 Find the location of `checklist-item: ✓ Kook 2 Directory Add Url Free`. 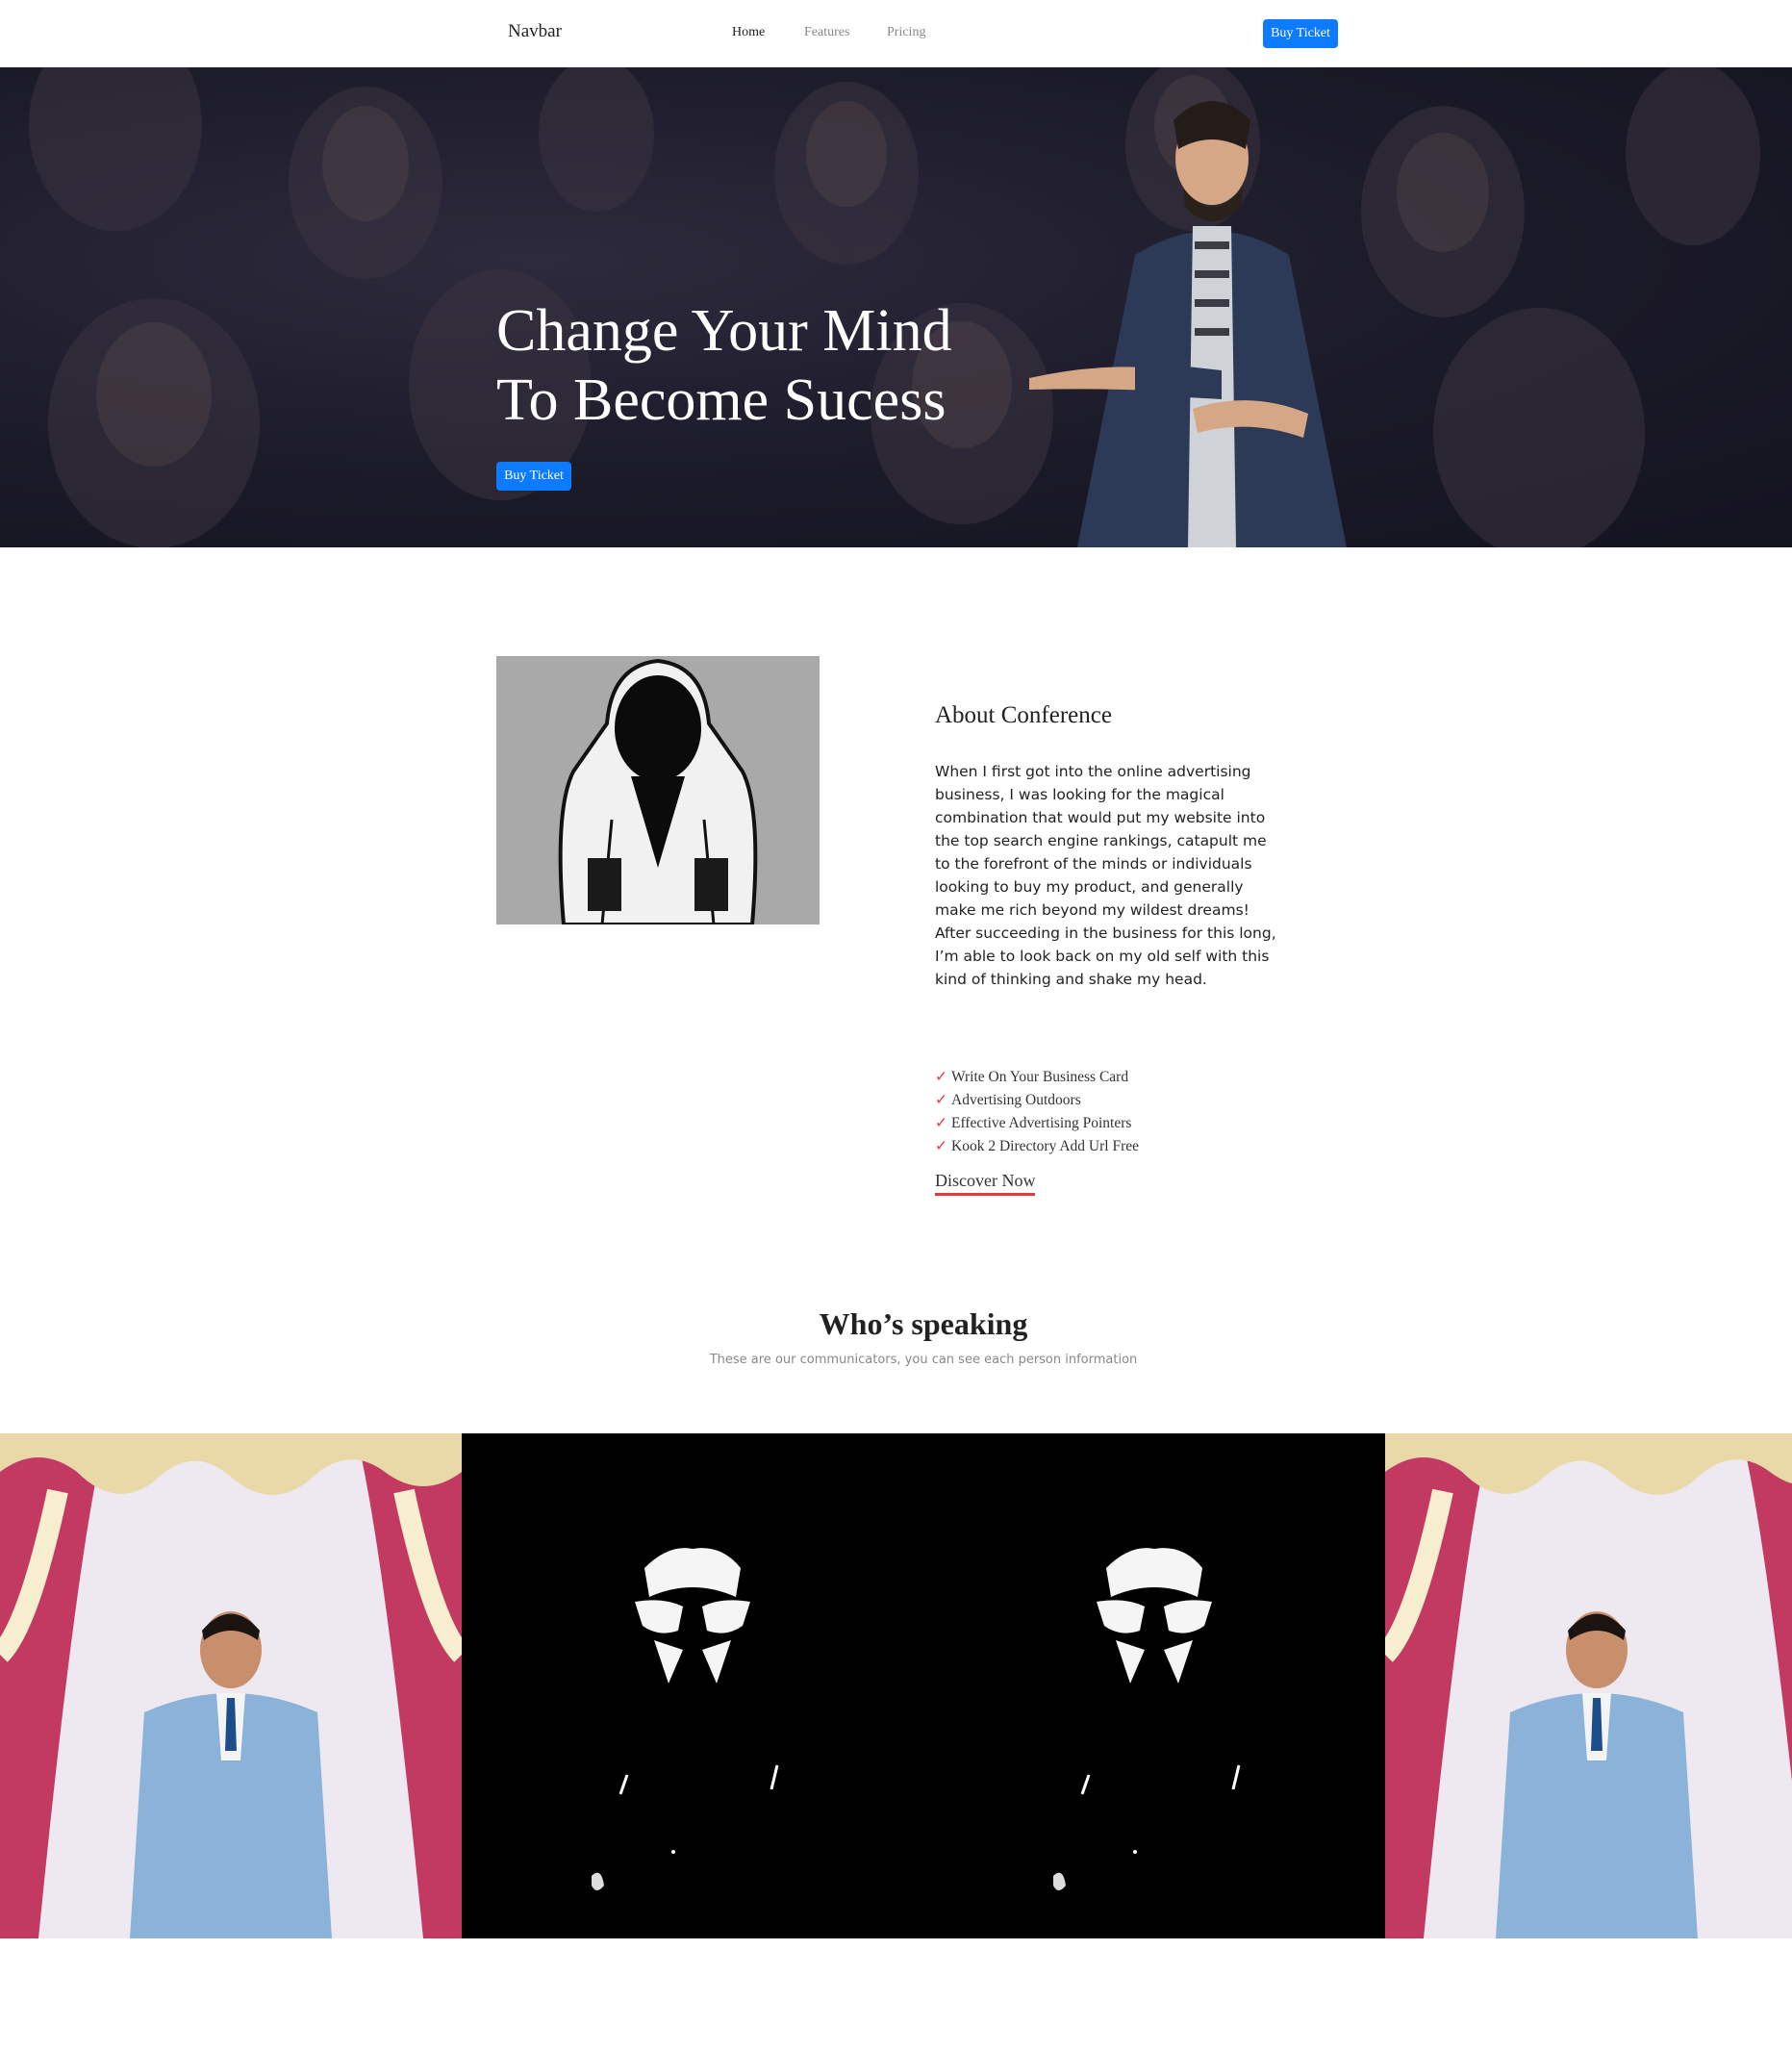

checklist-item: ✓ Kook 2 Directory Add Url Free is located at coordinates (1037, 1146).